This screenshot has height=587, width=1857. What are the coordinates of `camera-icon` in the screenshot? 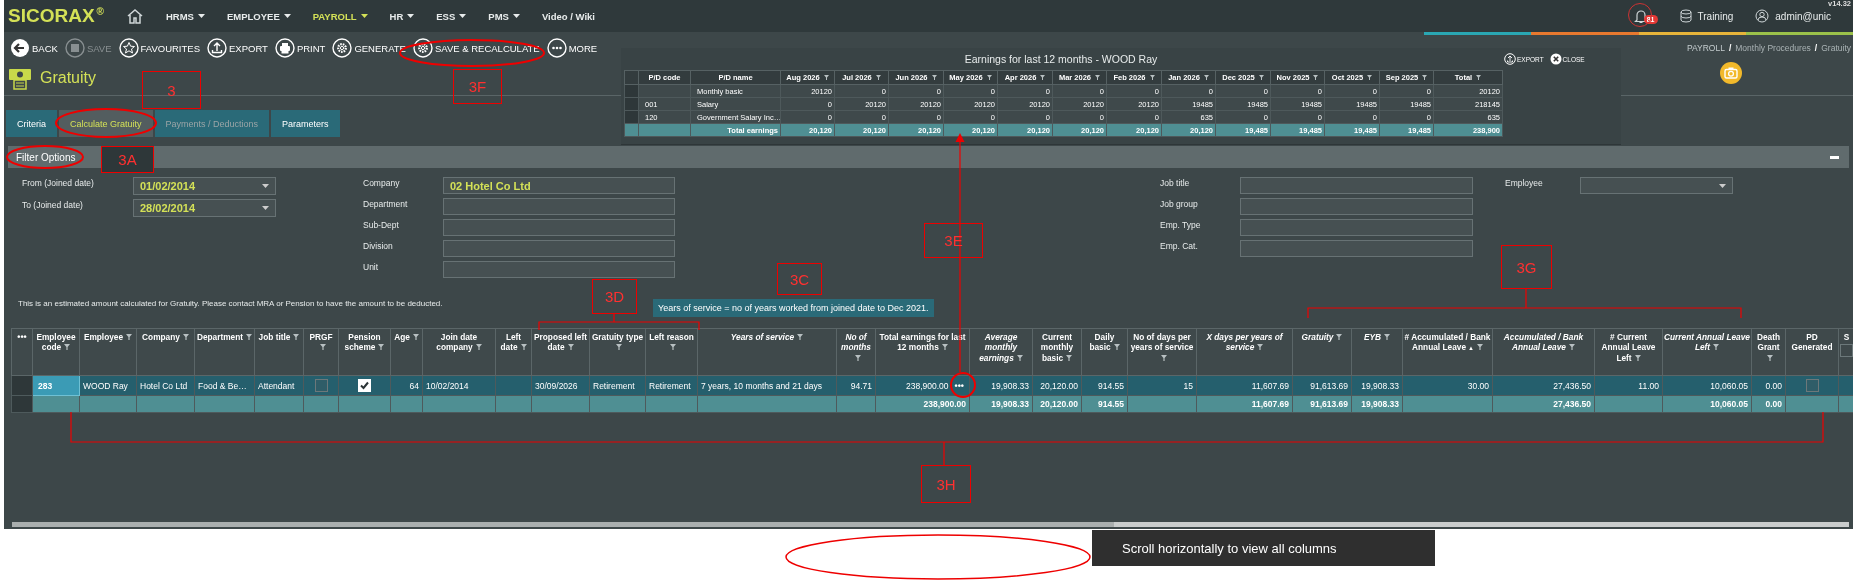 It's located at (1731, 73).